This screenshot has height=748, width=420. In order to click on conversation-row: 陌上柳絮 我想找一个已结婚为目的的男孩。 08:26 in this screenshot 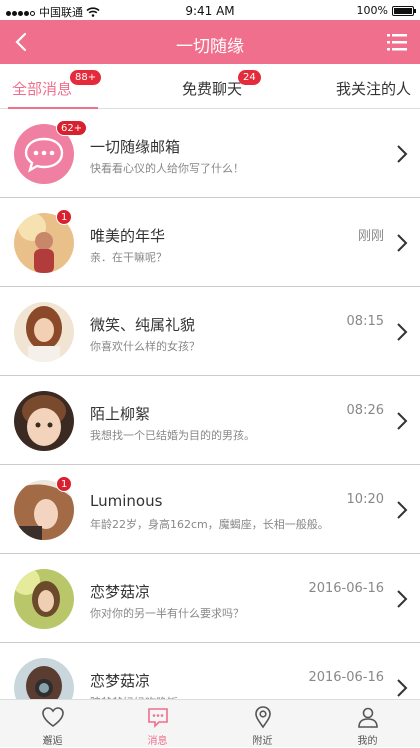, I will do `click(210, 421)`.